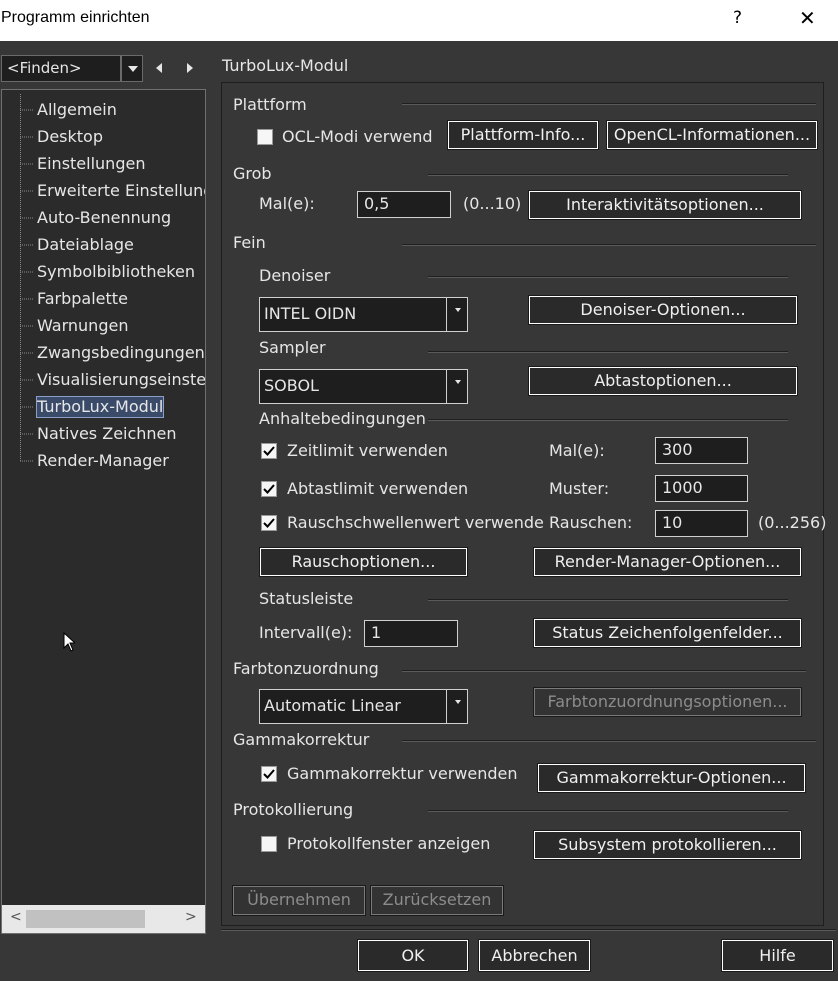 The height and width of the screenshot is (981, 838). What do you see at coordinates (27, 278) in the screenshot?
I see `tree-connector-lines` at bounding box center [27, 278].